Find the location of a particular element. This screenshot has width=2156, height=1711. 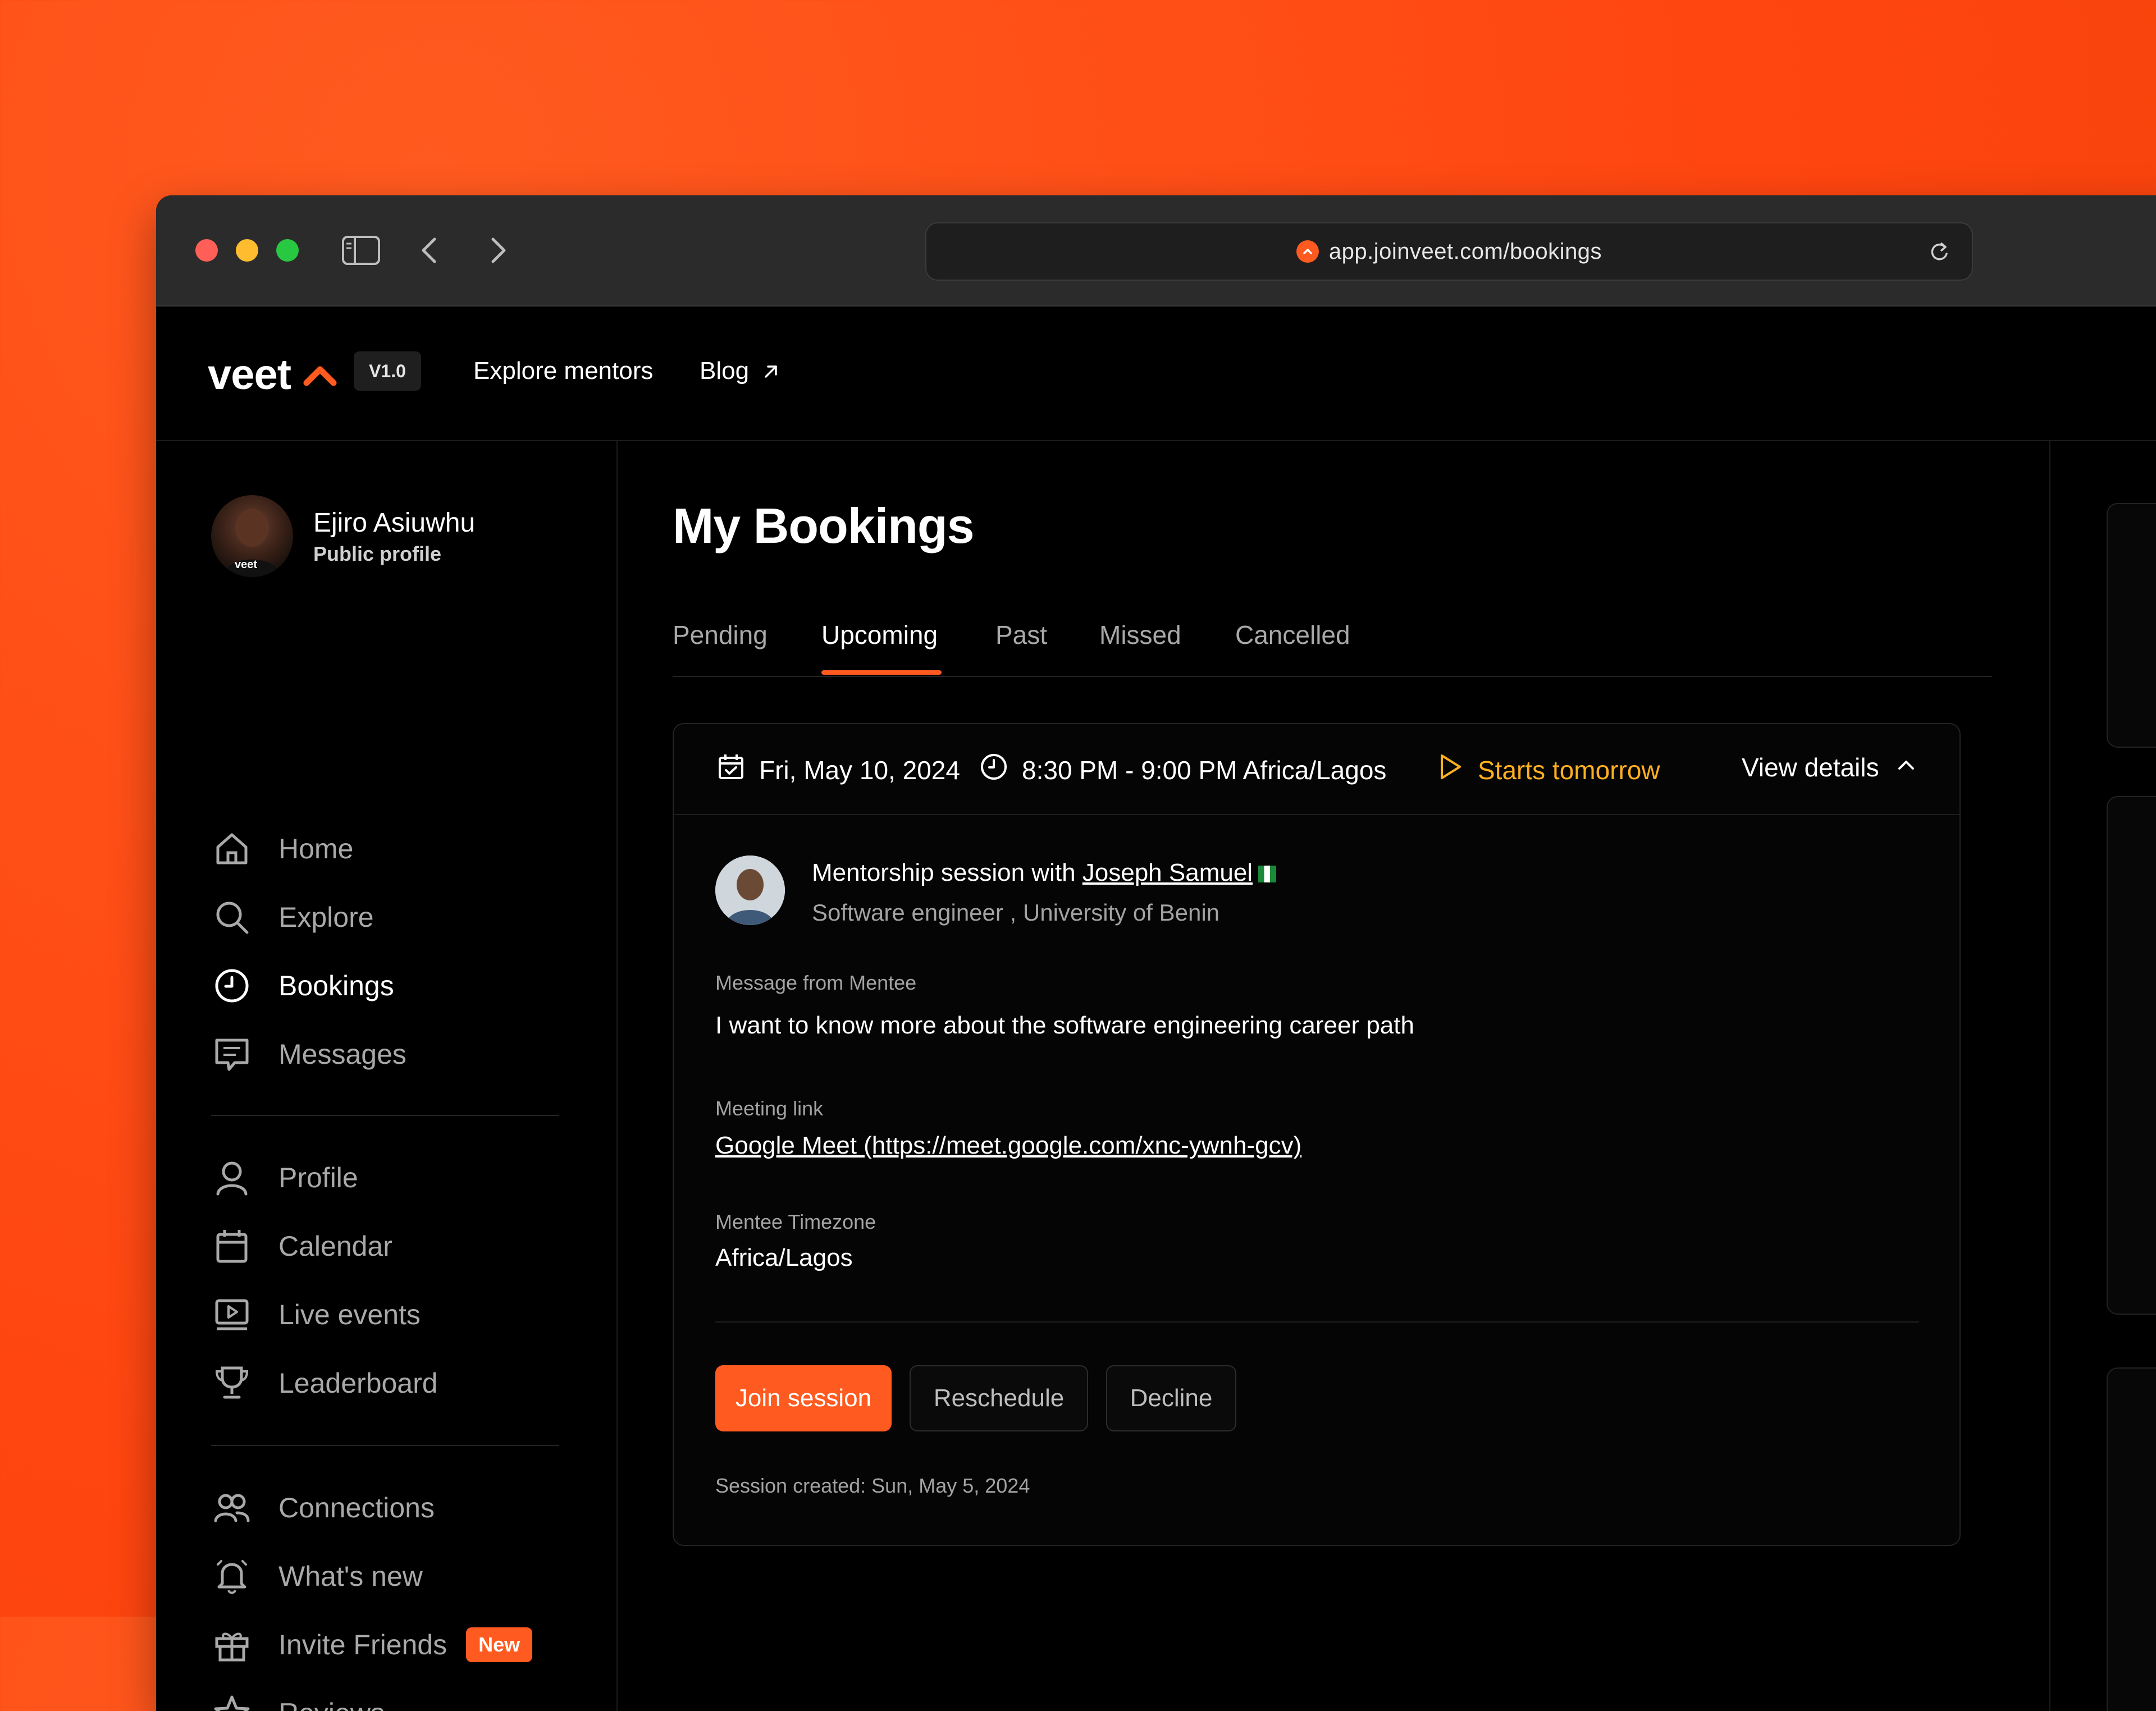

sidebar-item-label: Home is located at coordinates (316, 849).